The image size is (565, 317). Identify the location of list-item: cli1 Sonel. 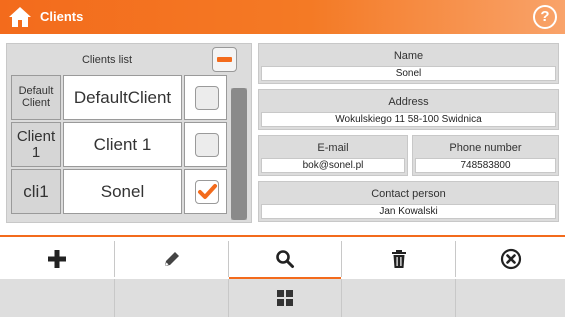
(119, 191).